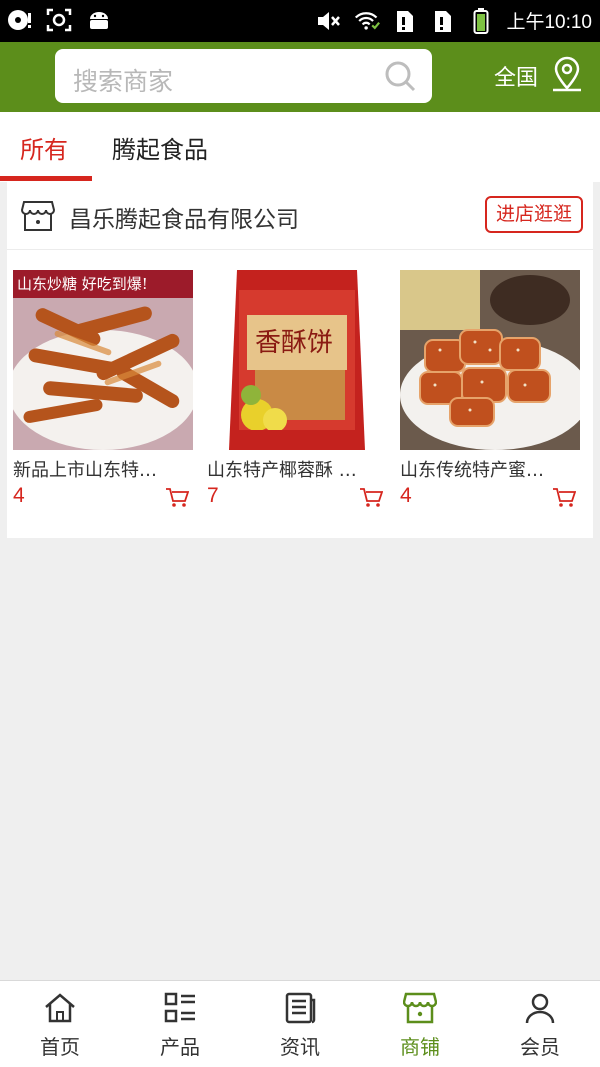 This screenshot has height=1067, width=600. Describe the element at coordinates (103, 360) in the screenshot. I see `product-image: 山东炒糖 好吃到爆!` at that location.